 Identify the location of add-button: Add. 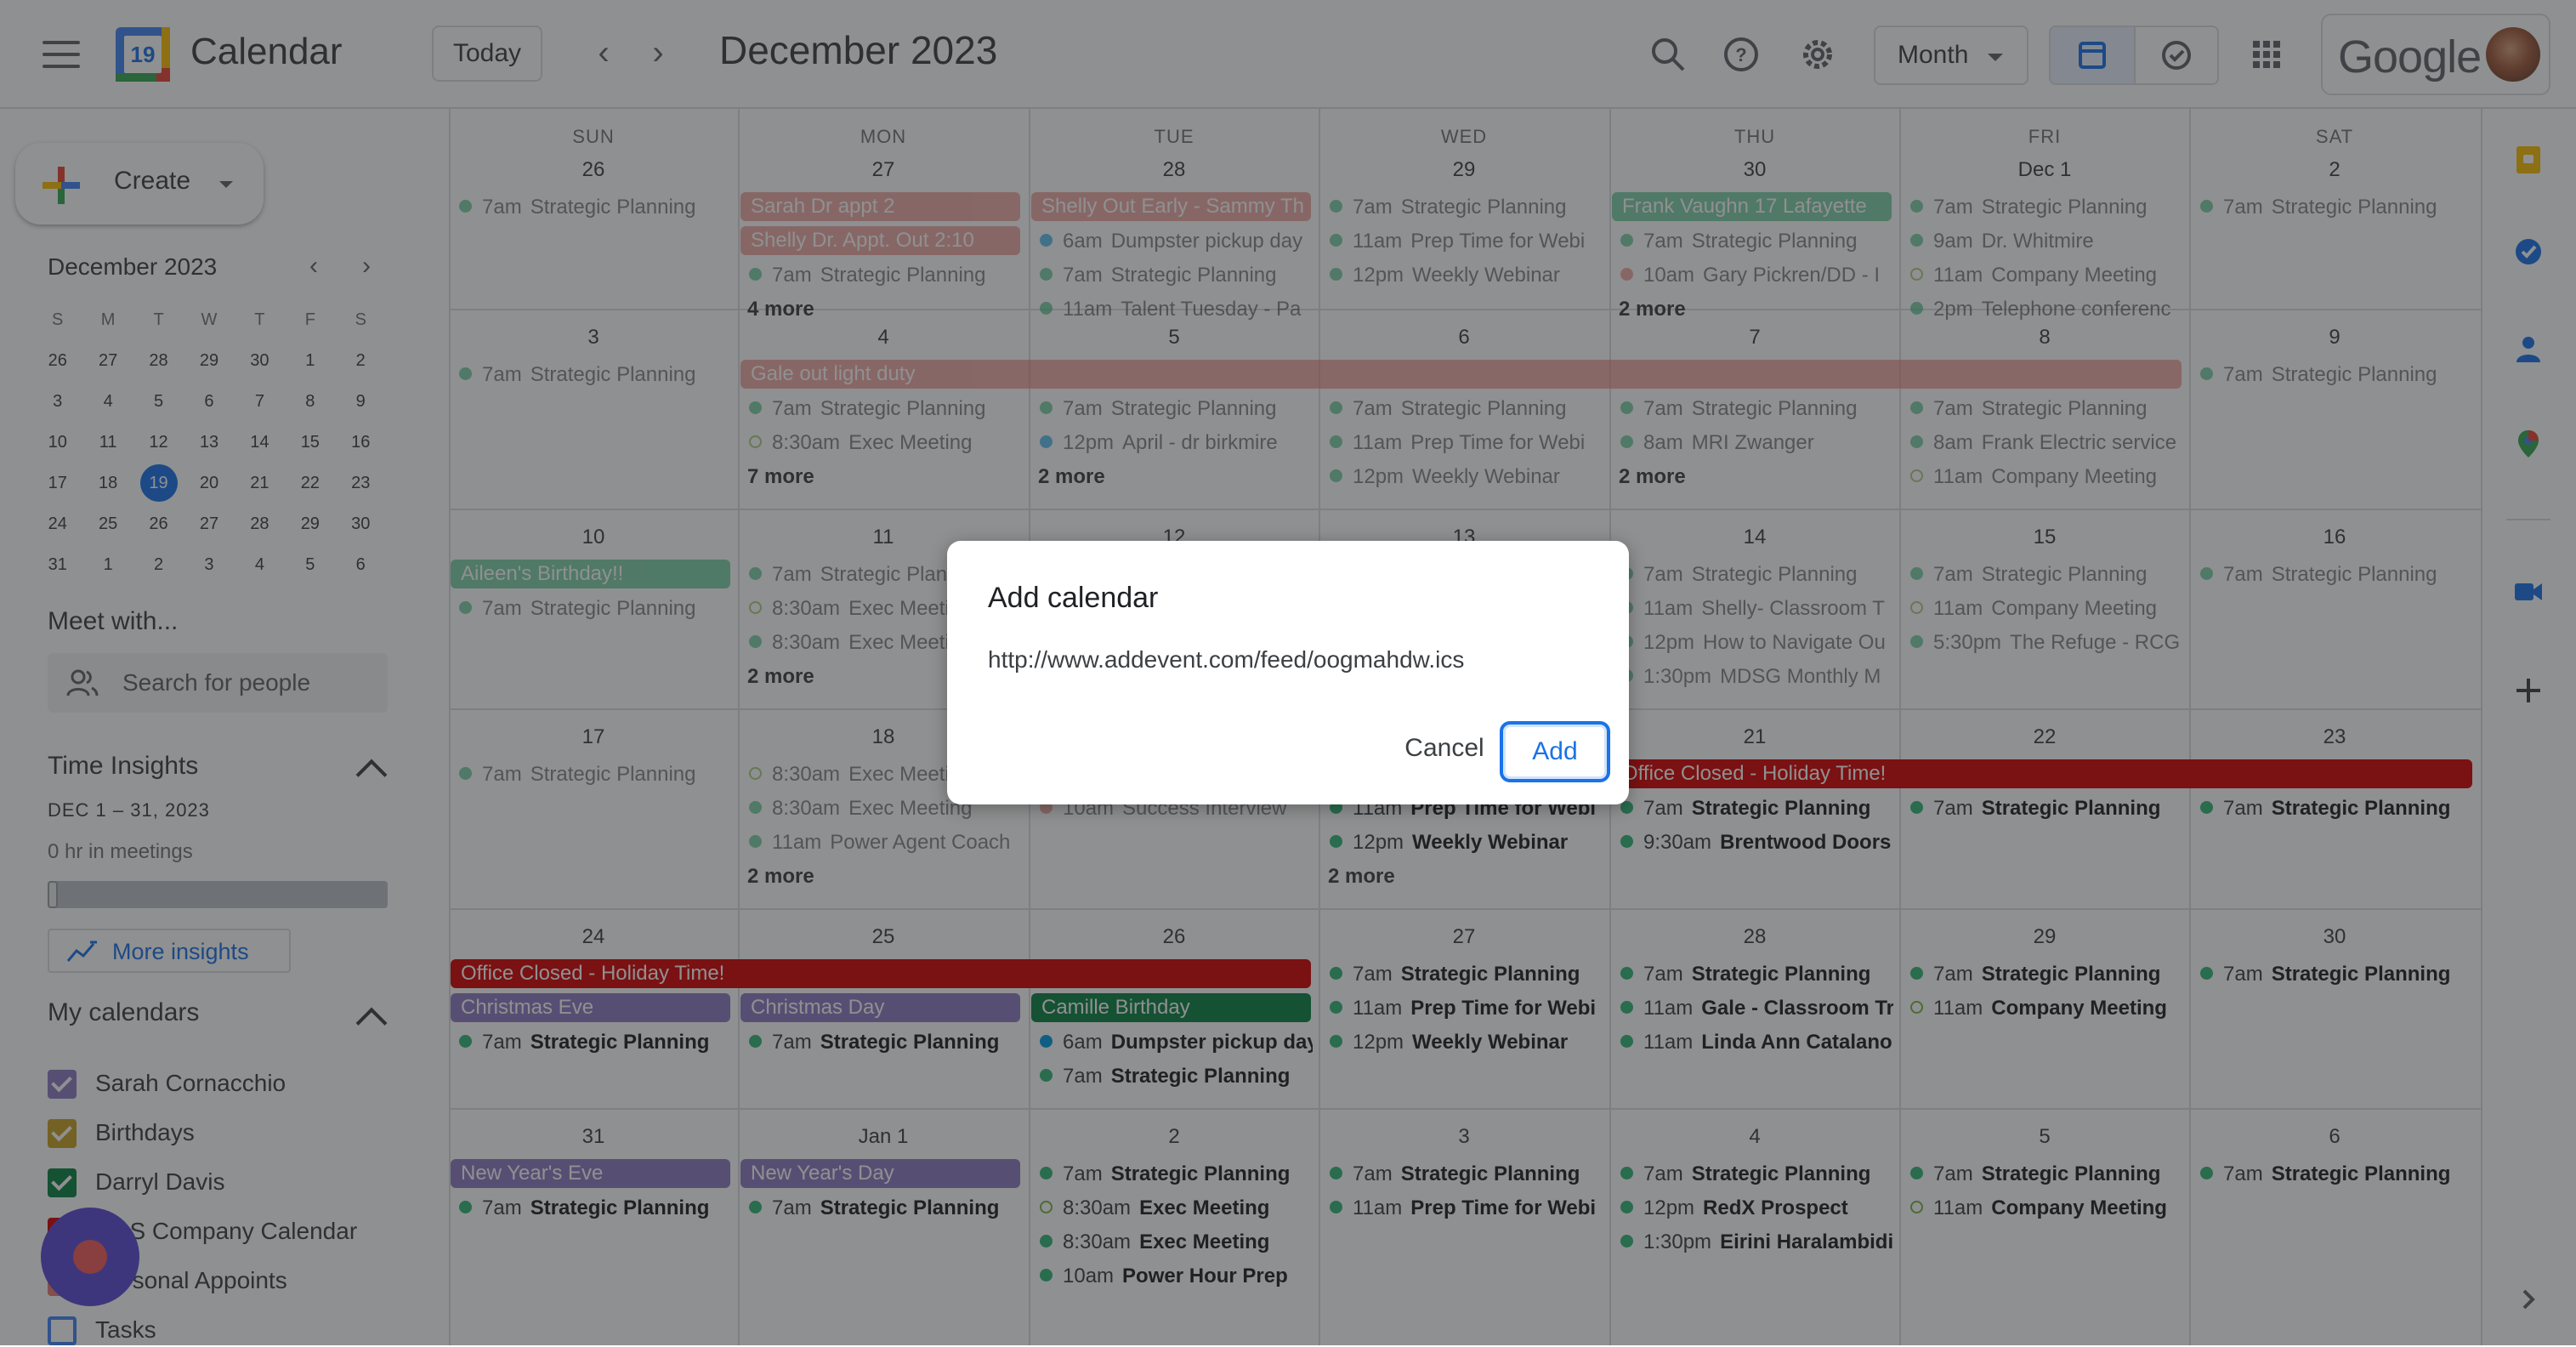
(1555, 751).